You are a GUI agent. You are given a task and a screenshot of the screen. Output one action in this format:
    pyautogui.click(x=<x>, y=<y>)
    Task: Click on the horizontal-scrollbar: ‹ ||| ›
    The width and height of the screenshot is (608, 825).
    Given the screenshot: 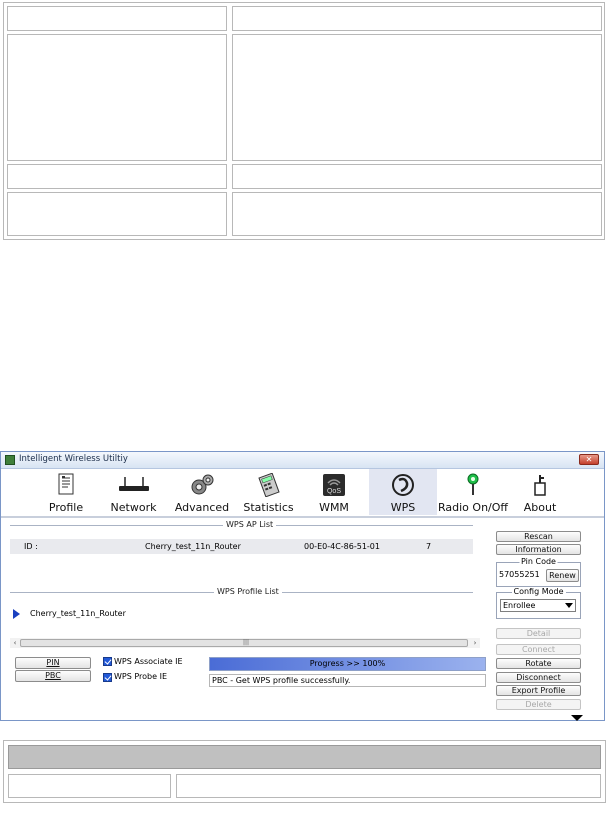 What is the action you would take?
    pyautogui.click(x=245, y=643)
    